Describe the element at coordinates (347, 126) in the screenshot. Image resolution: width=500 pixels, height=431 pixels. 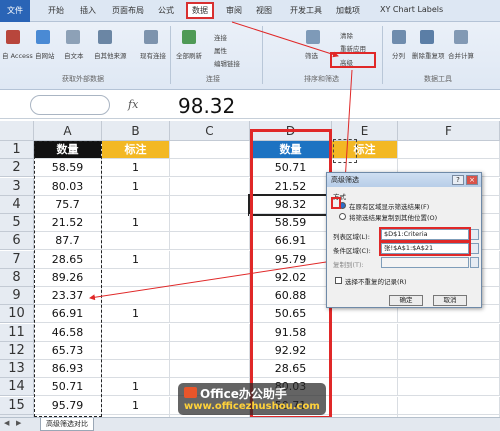
I see `arrow-advanced-to-dialog` at that location.